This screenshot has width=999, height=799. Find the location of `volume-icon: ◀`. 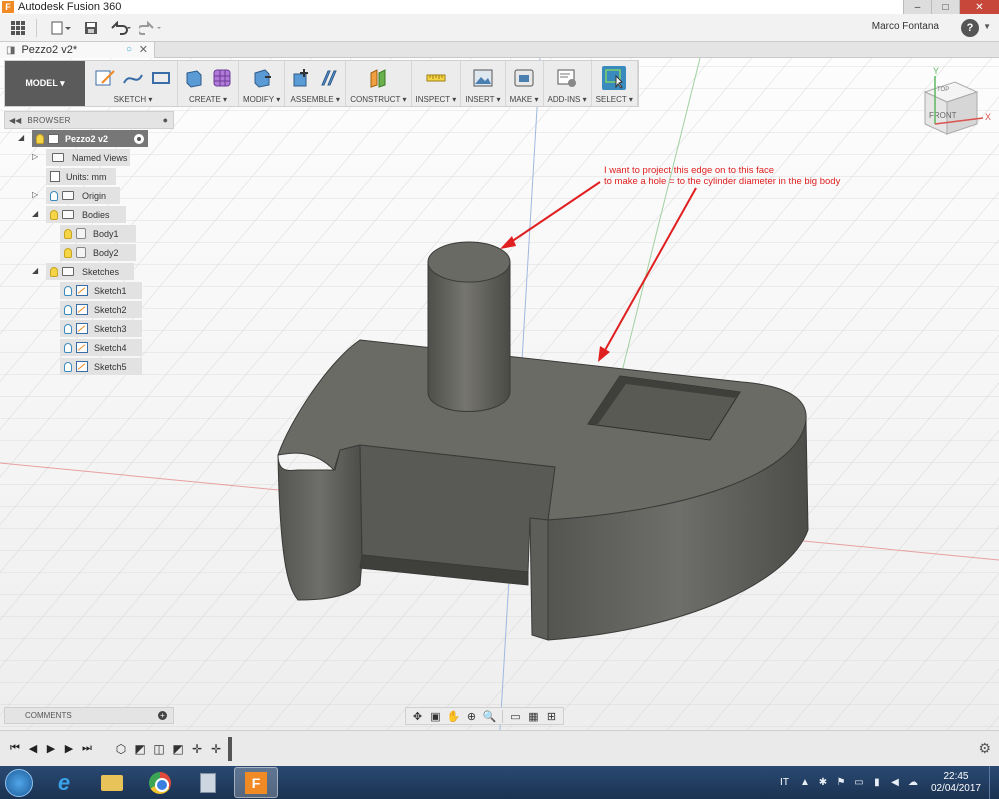

volume-icon: ◀ is located at coordinates (895, 783).